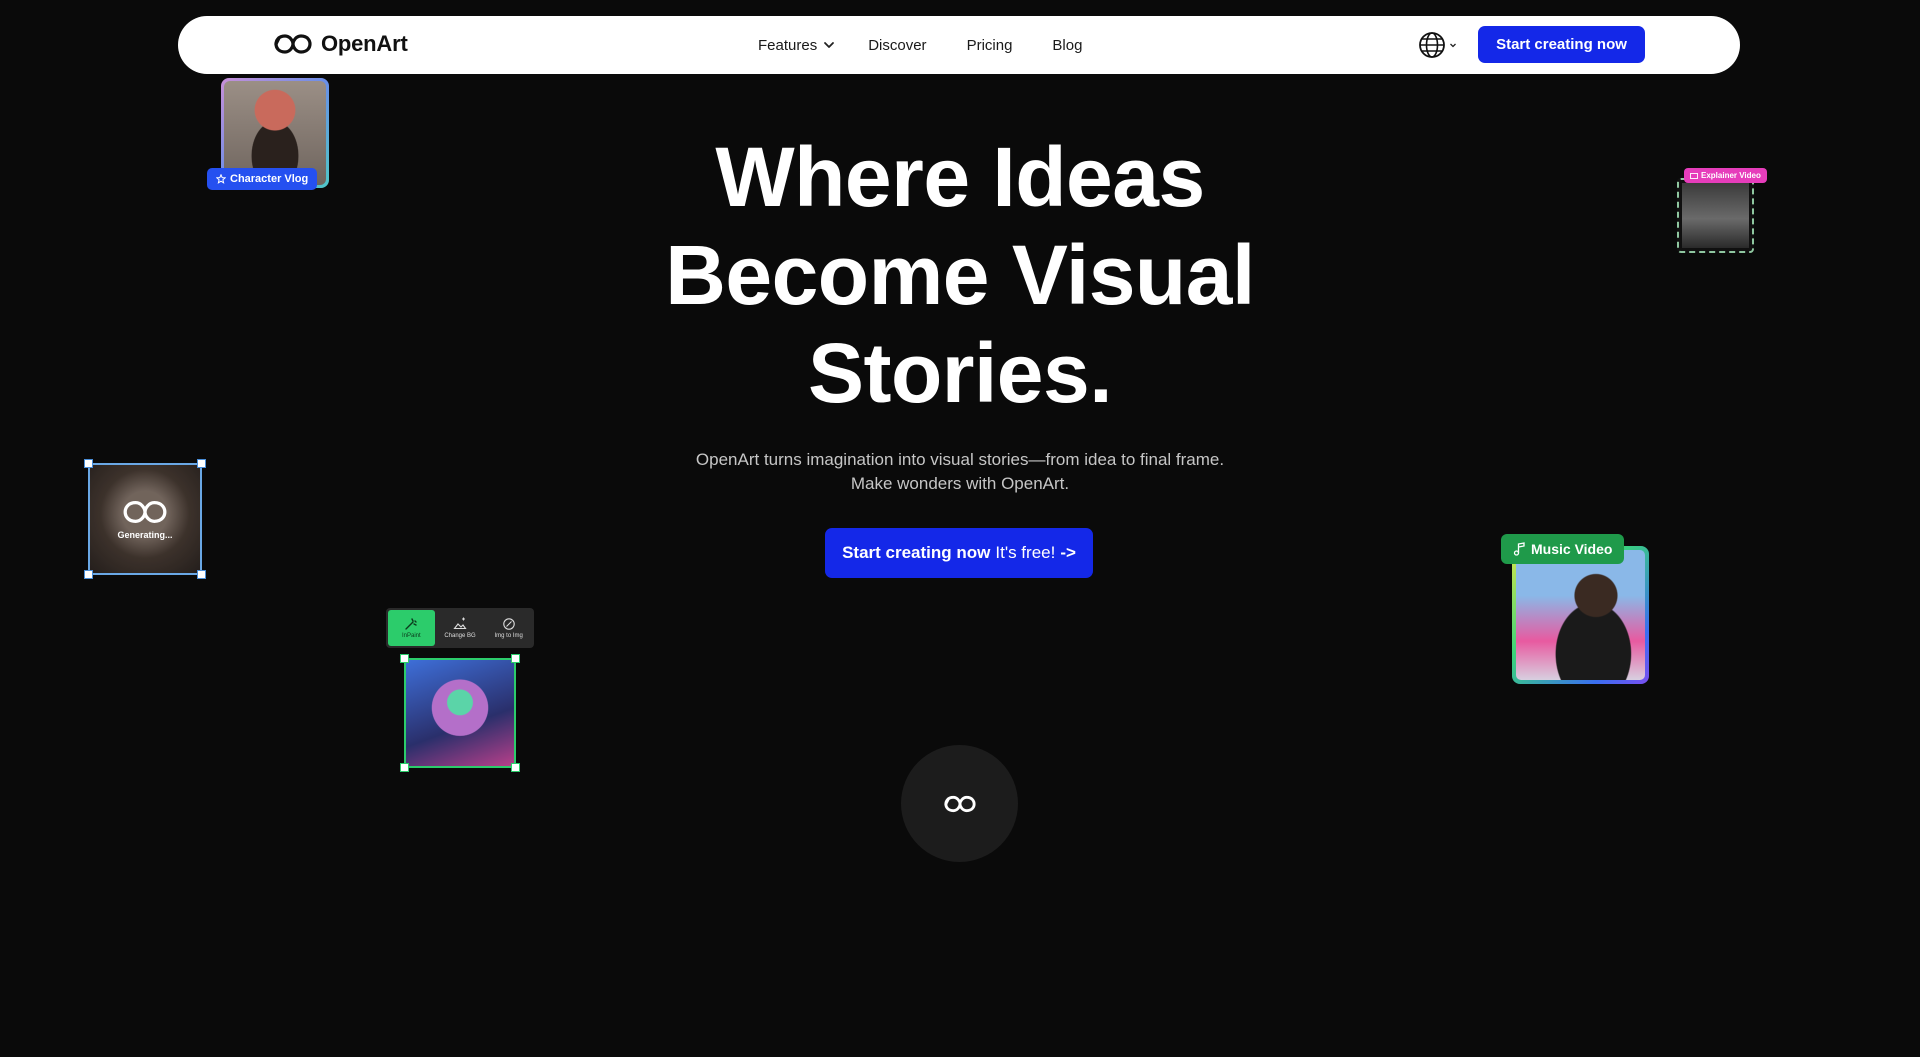 This screenshot has width=1920, height=1057. I want to click on music-note-icon, so click(1519, 549).